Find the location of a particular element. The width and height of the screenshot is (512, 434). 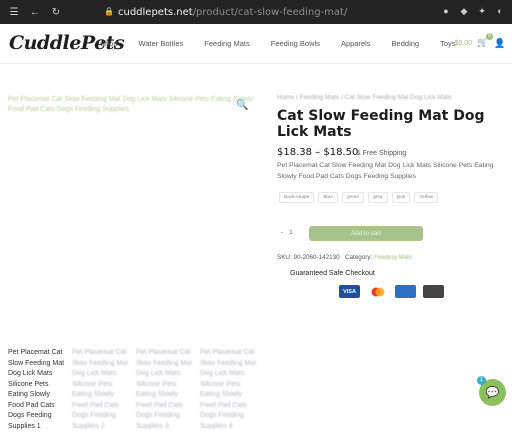

zoom-icon: 🔍 is located at coordinates (242, 106).